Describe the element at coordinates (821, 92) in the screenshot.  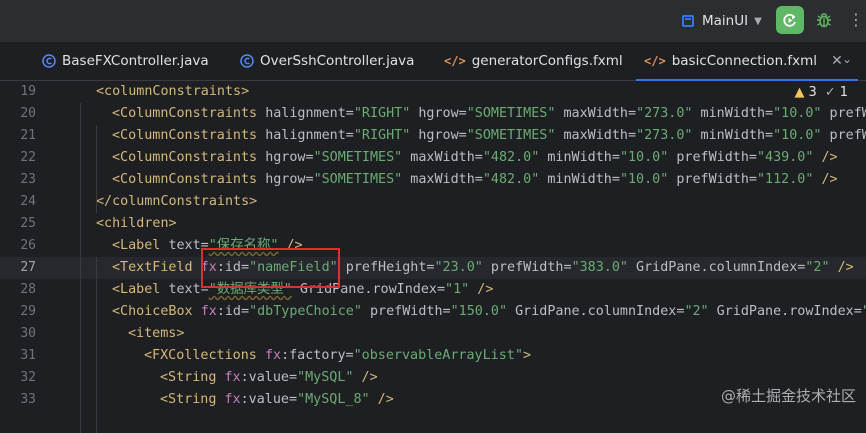
I see `inspection-widget: ▲ 3 ✓ 1` at that location.